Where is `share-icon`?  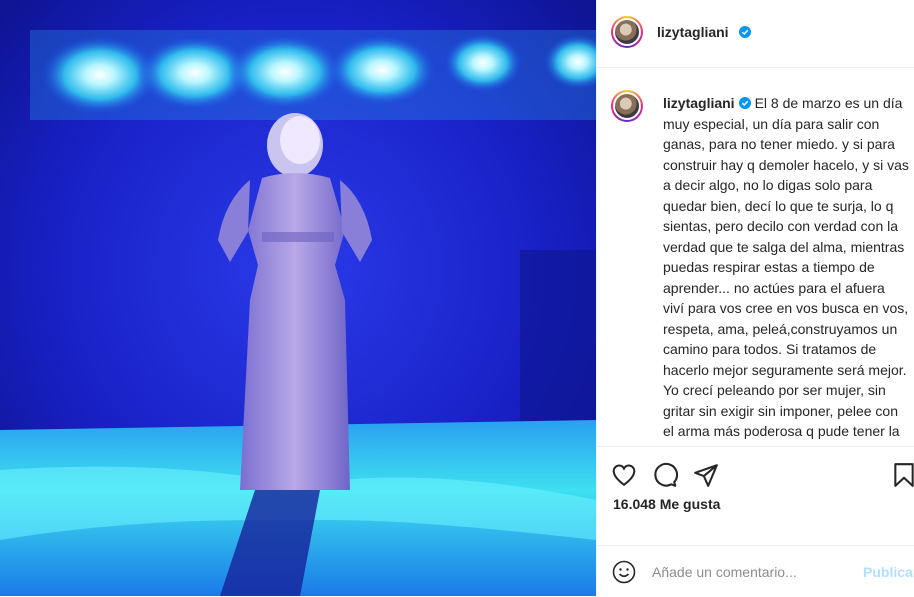 share-icon is located at coordinates (706, 475).